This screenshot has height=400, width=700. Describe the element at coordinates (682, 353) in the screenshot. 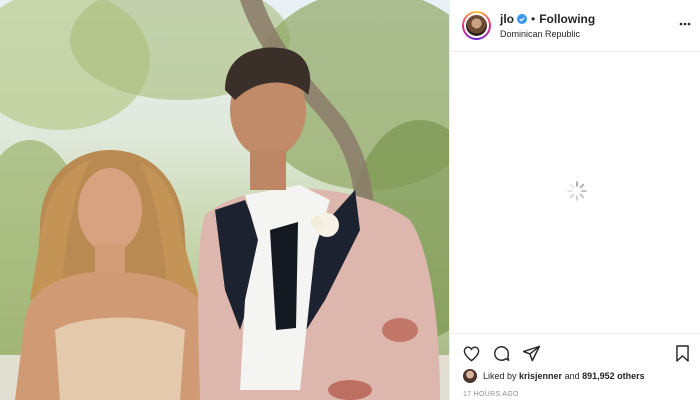

I see `bookmark-icon` at that location.